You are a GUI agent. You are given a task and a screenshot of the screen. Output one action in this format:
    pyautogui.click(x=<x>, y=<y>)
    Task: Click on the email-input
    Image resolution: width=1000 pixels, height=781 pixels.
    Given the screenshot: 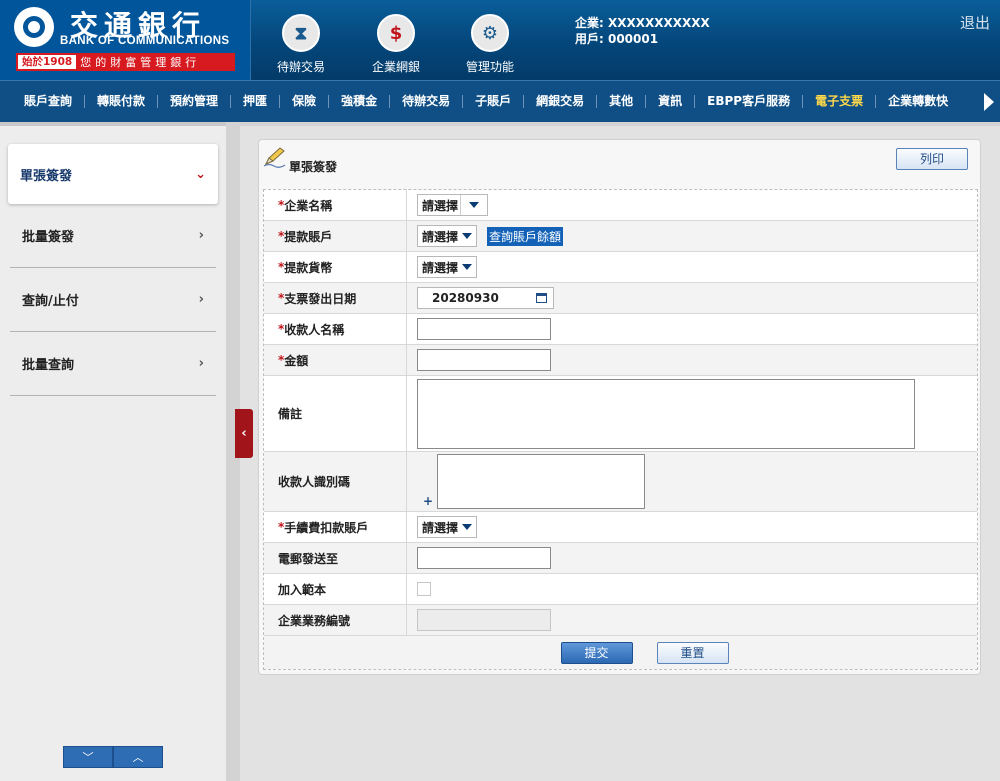 What is the action you would take?
    pyautogui.click(x=484, y=558)
    